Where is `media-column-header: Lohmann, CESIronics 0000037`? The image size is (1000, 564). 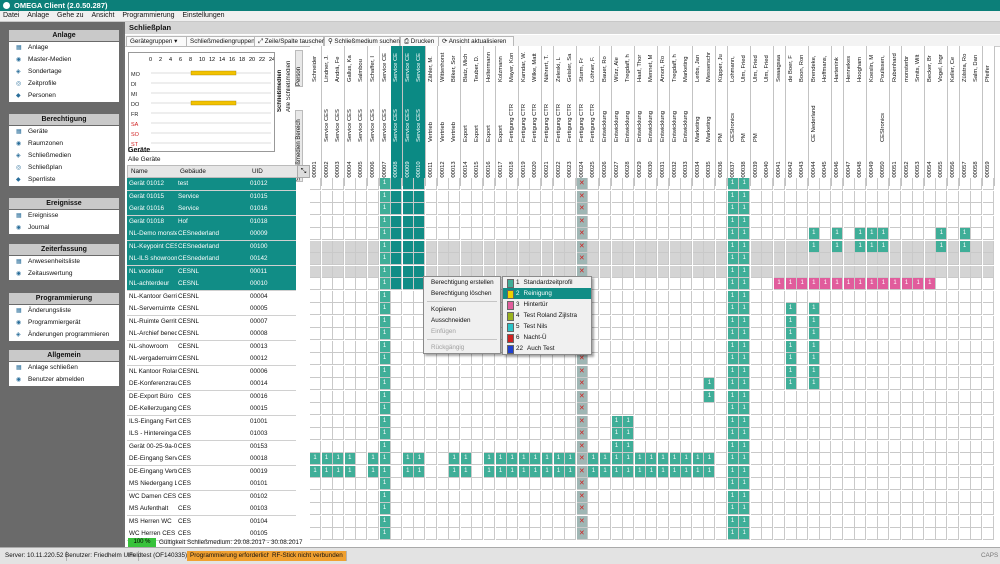
media-column-header: Lohmann, CESIronics 0000037 is located at coordinates (733, 116).